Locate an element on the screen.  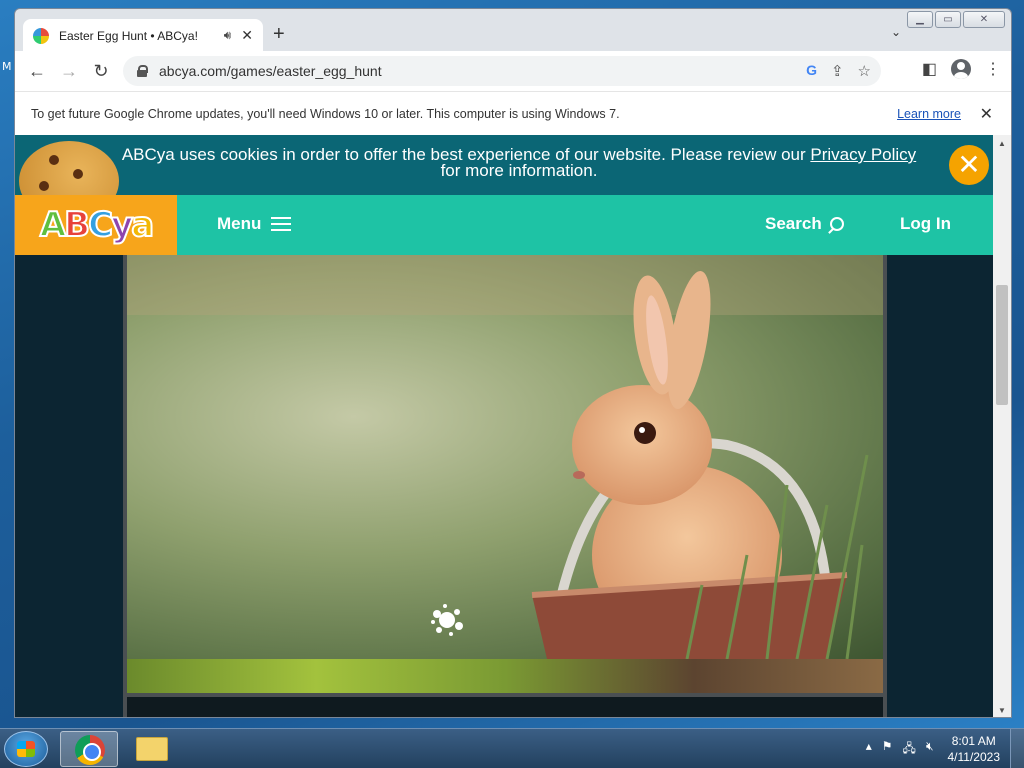
omnibox-actions: G ⇪ ☆ is located at coordinates (838, 71).